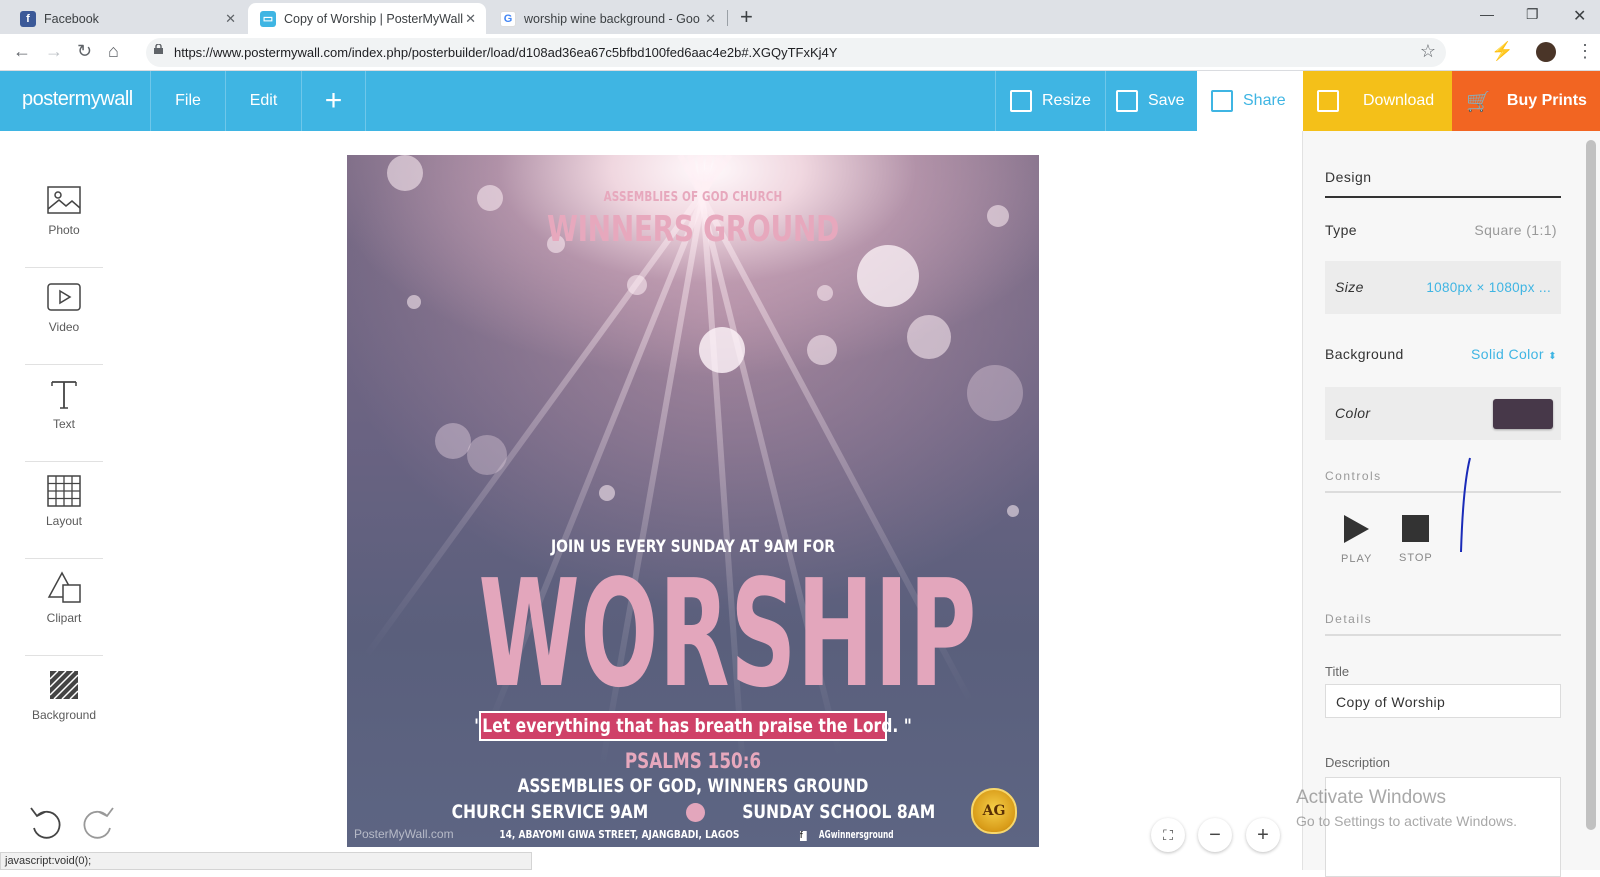 The width and height of the screenshot is (1600, 877). Describe the element at coordinates (64, 297) in the screenshot. I see `video-icon` at that location.